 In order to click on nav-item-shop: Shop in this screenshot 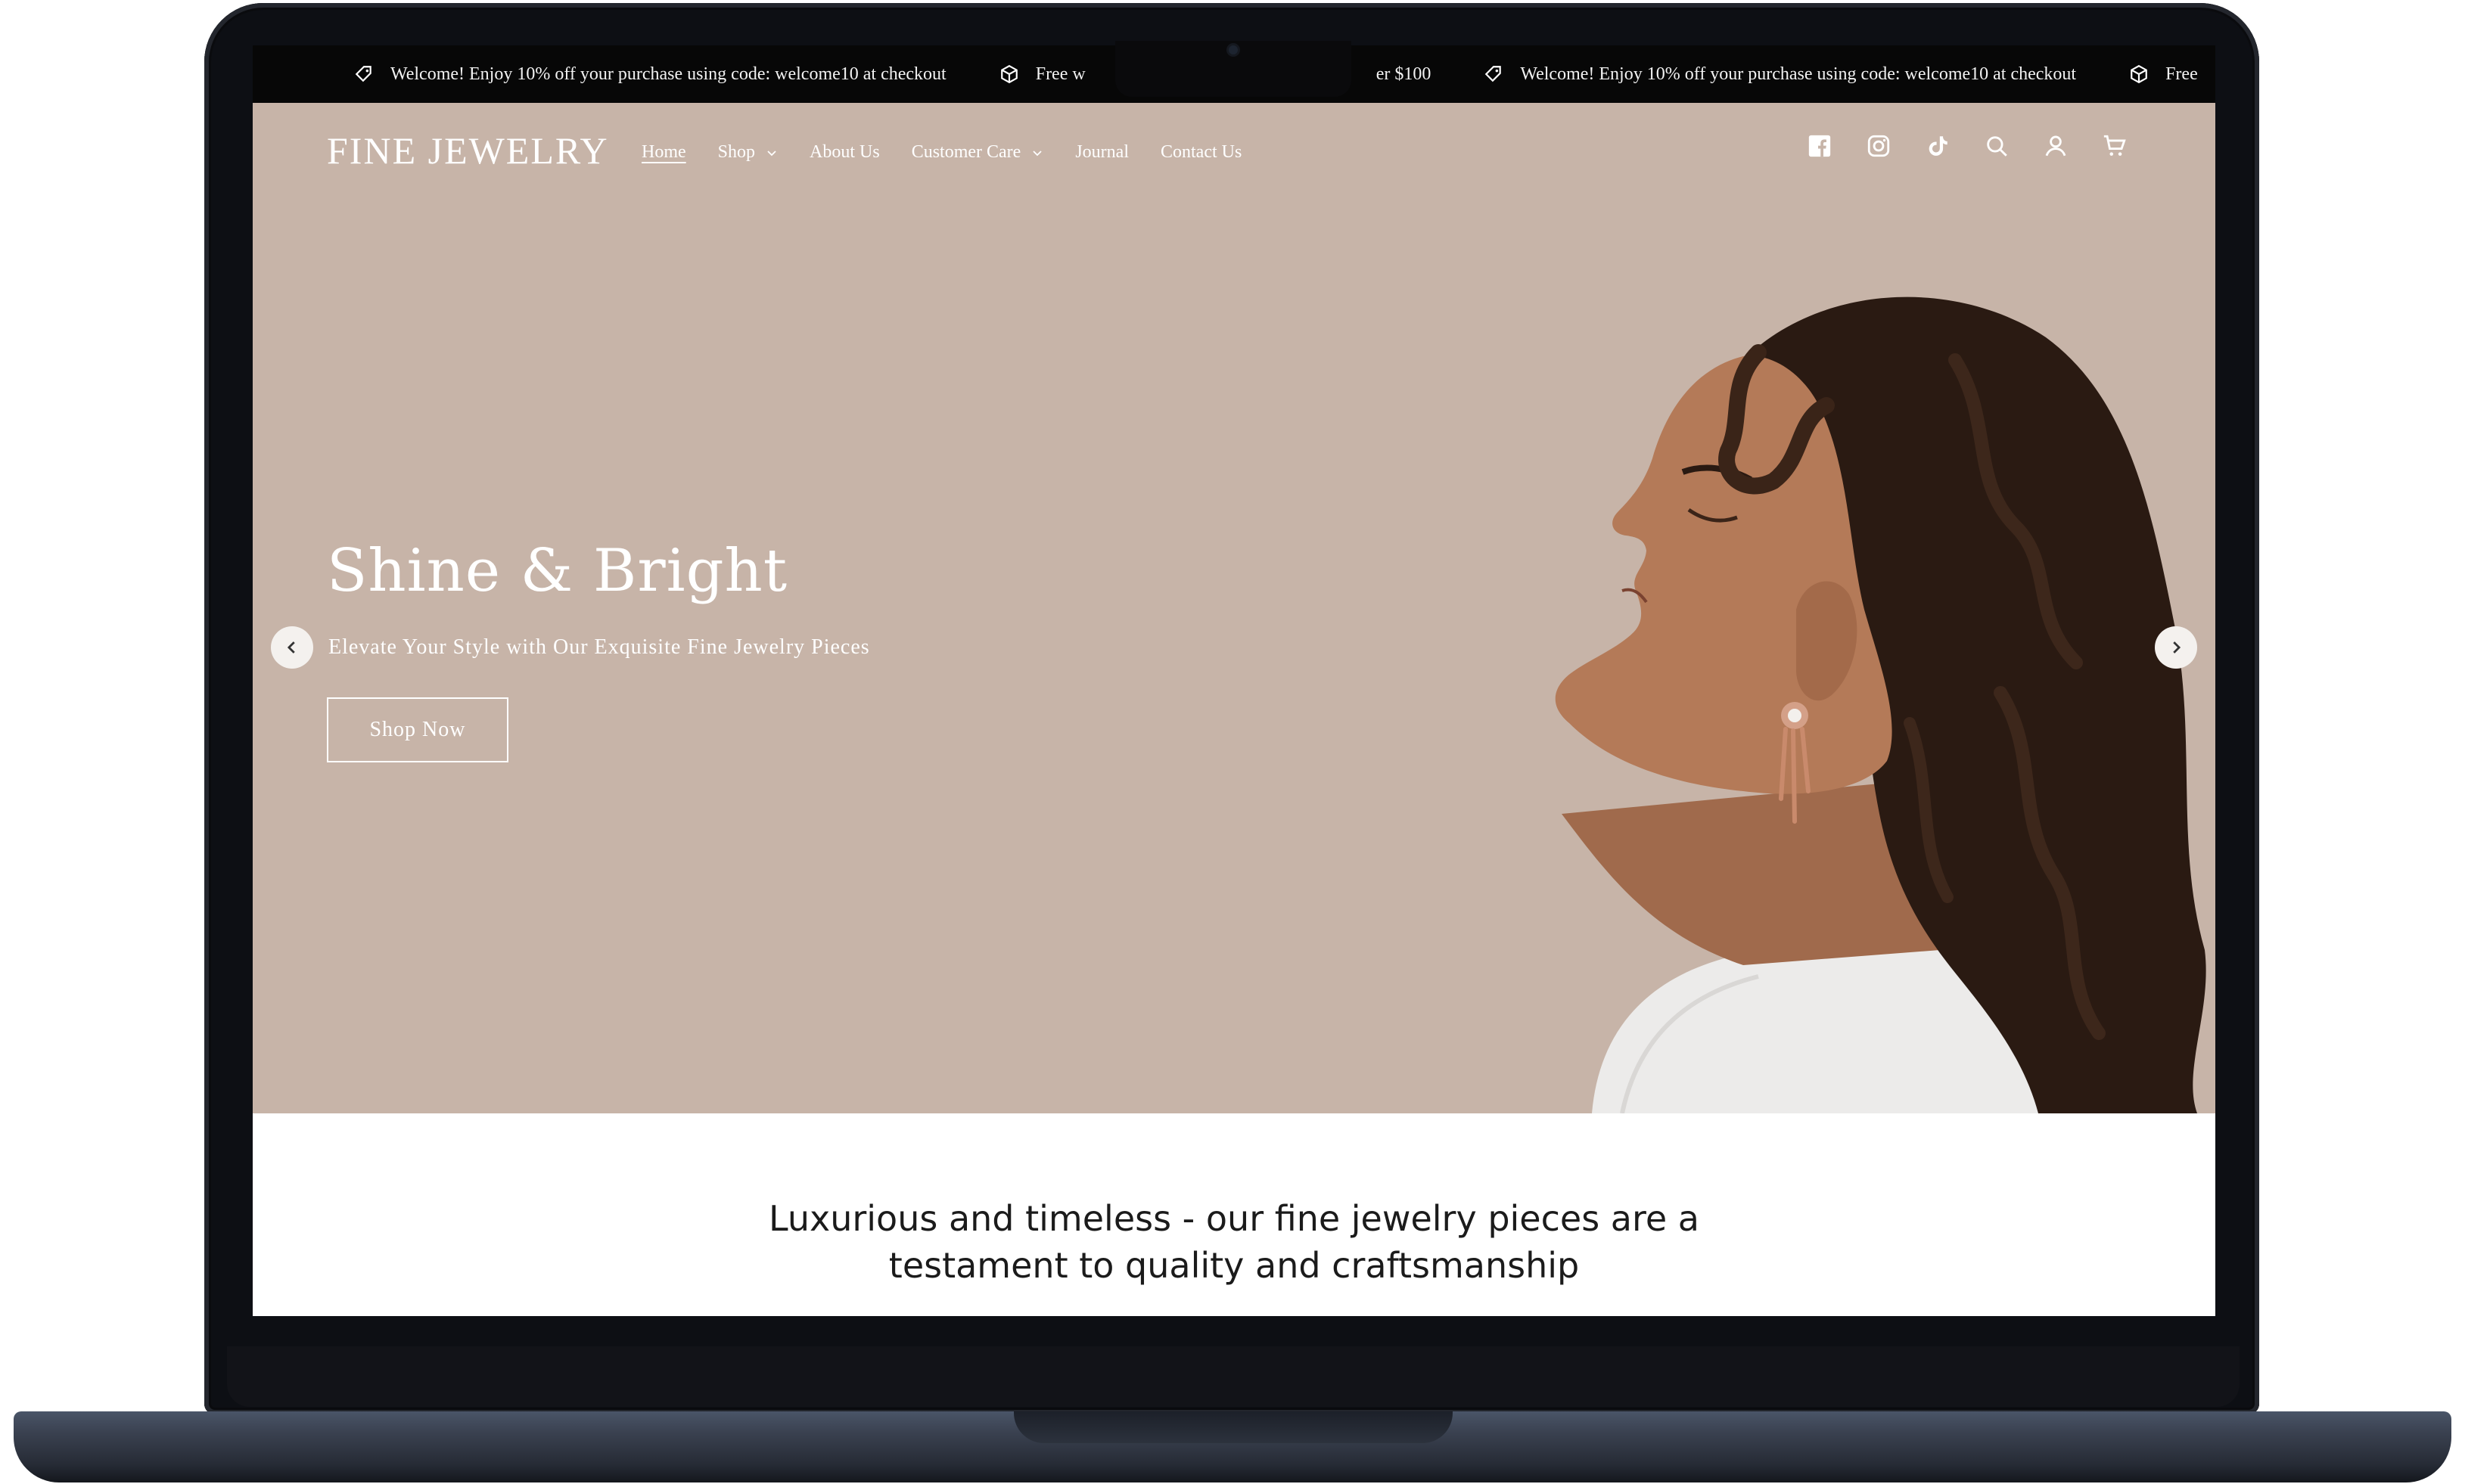, I will do `click(748, 152)`.